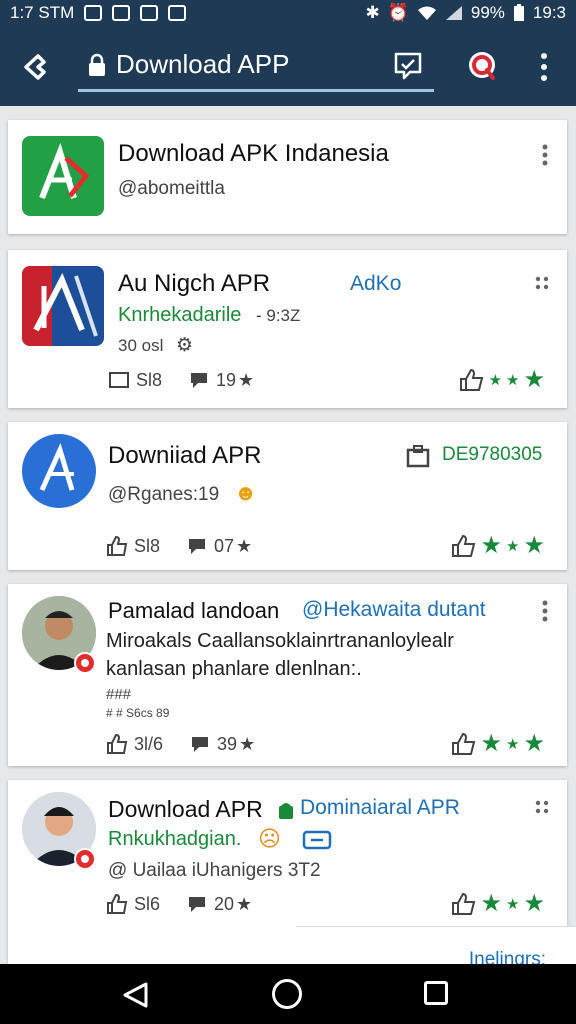 The width and height of the screenshot is (576, 1024). I want to click on page-title: Download APP, so click(203, 64).